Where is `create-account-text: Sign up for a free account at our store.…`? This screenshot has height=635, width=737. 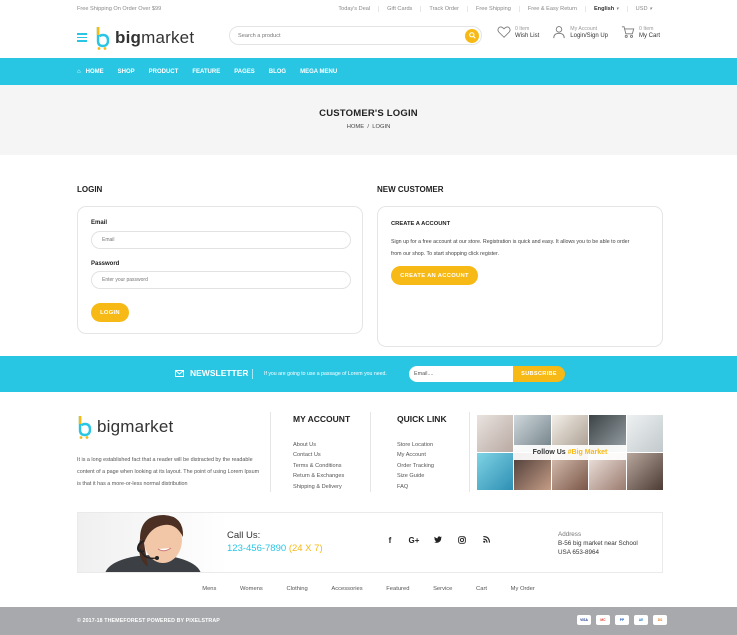
create-account-text: Sign up for a free account at our store.… is located at coordinates (510, 248).